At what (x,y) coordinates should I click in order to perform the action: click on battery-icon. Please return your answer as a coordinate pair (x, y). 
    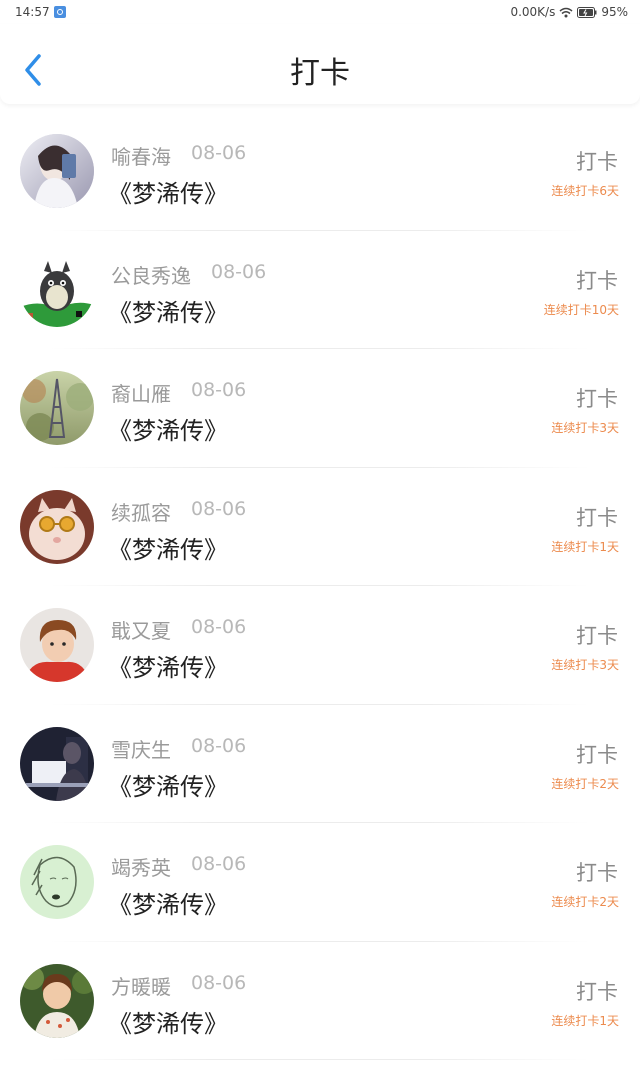
    Looking at the image, I should click on (587, 12).